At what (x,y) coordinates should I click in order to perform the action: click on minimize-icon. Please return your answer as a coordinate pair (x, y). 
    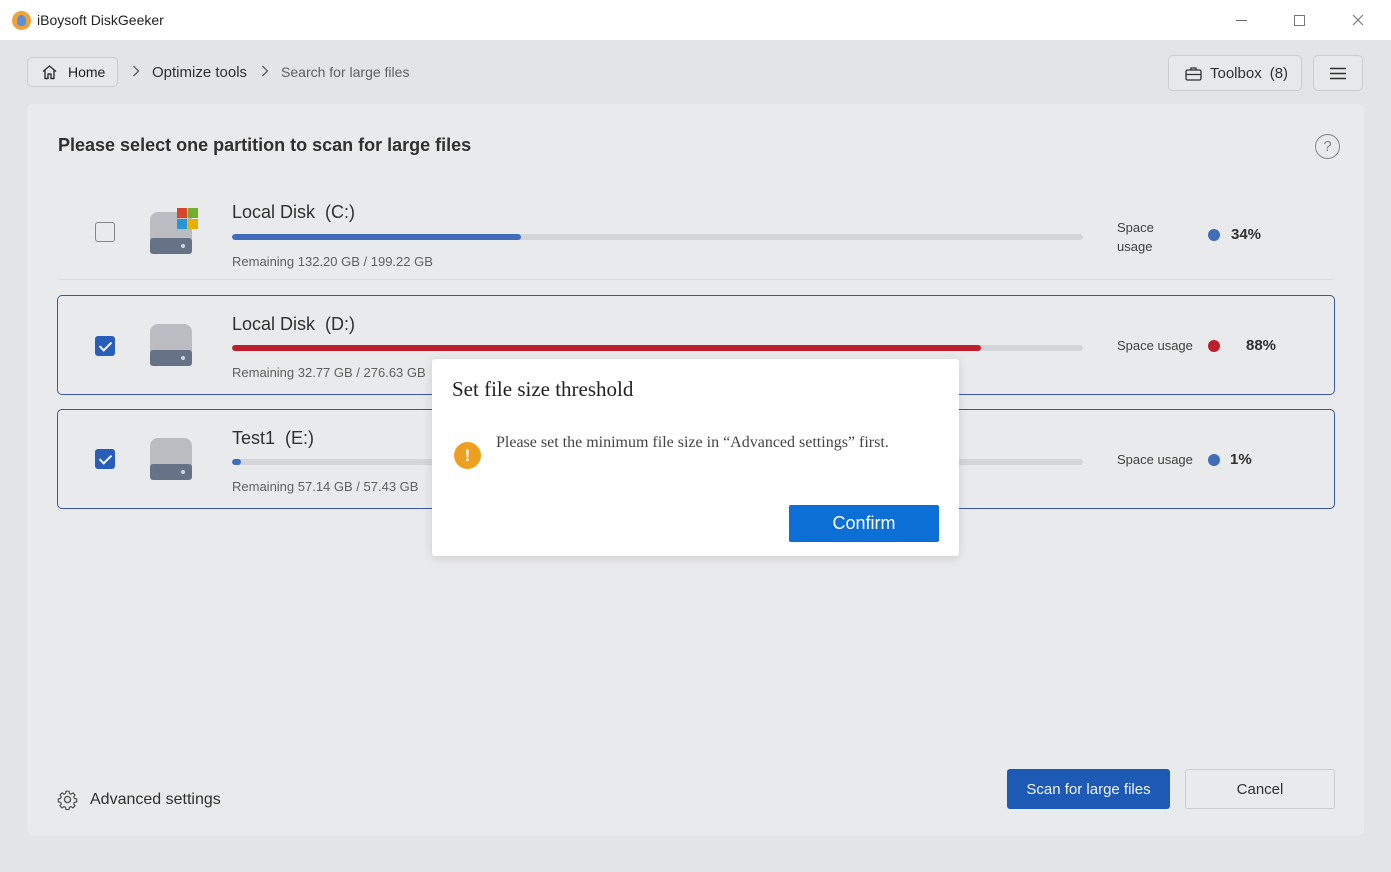
    Looking at the image, I should click on (1241, 20).